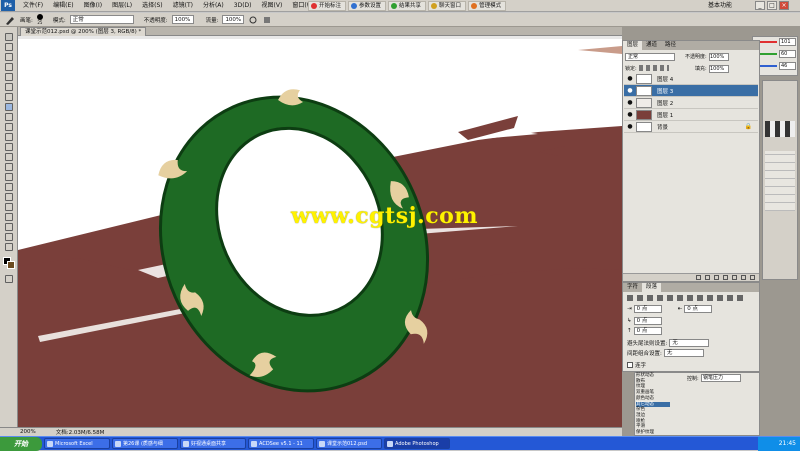 The width and height of the screenshot is (800, 451). What do you see at coordinates (417, 443) in the screenshot?
I see `taskbar-item-active: Adobe Photoshop` at bounding box center [417, 443].